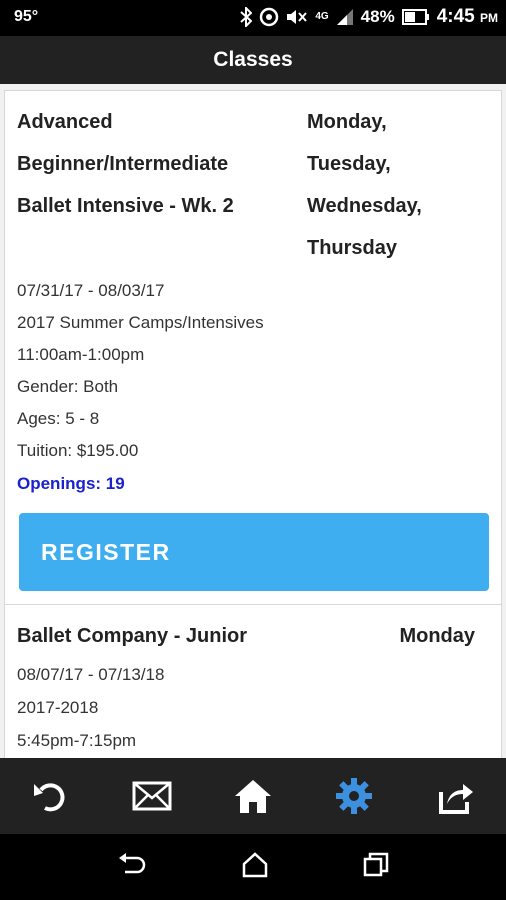 The image size is (506, 900). What do you see at coordinates (345, 17) in the screenshot?
I see `signal-icon` at bounding box center [345, 17].